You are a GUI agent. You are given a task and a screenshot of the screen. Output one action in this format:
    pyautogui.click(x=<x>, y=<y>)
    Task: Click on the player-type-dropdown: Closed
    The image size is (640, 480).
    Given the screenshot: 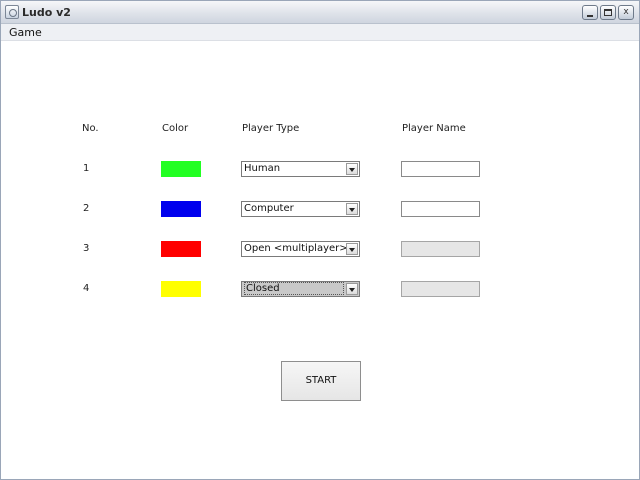 What is the action you would take?
    pyautogui.click(x=300, y=289)
    